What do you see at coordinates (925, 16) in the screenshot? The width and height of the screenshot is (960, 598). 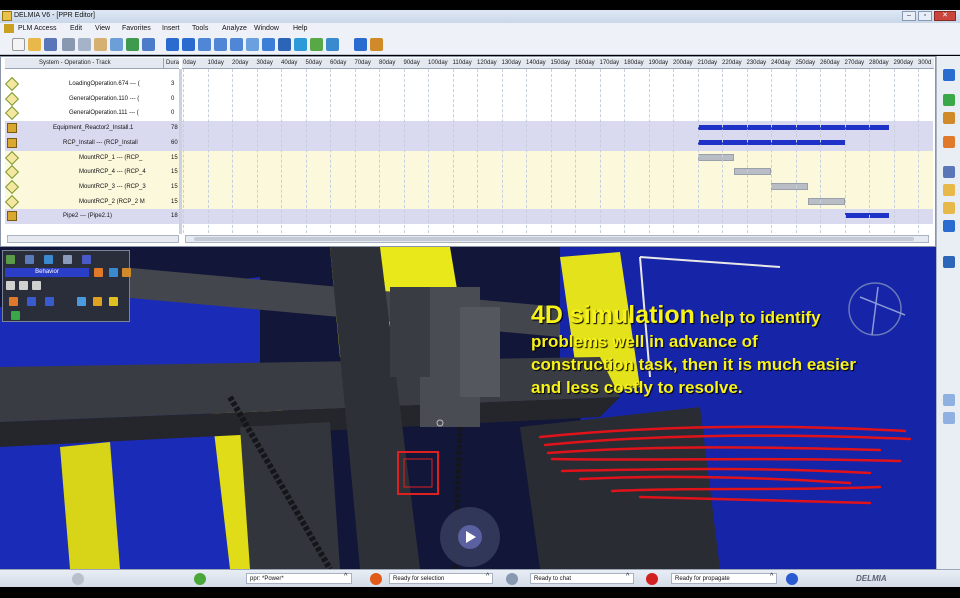 I see `restore-button: ▫` at bounding box center [925, 16].